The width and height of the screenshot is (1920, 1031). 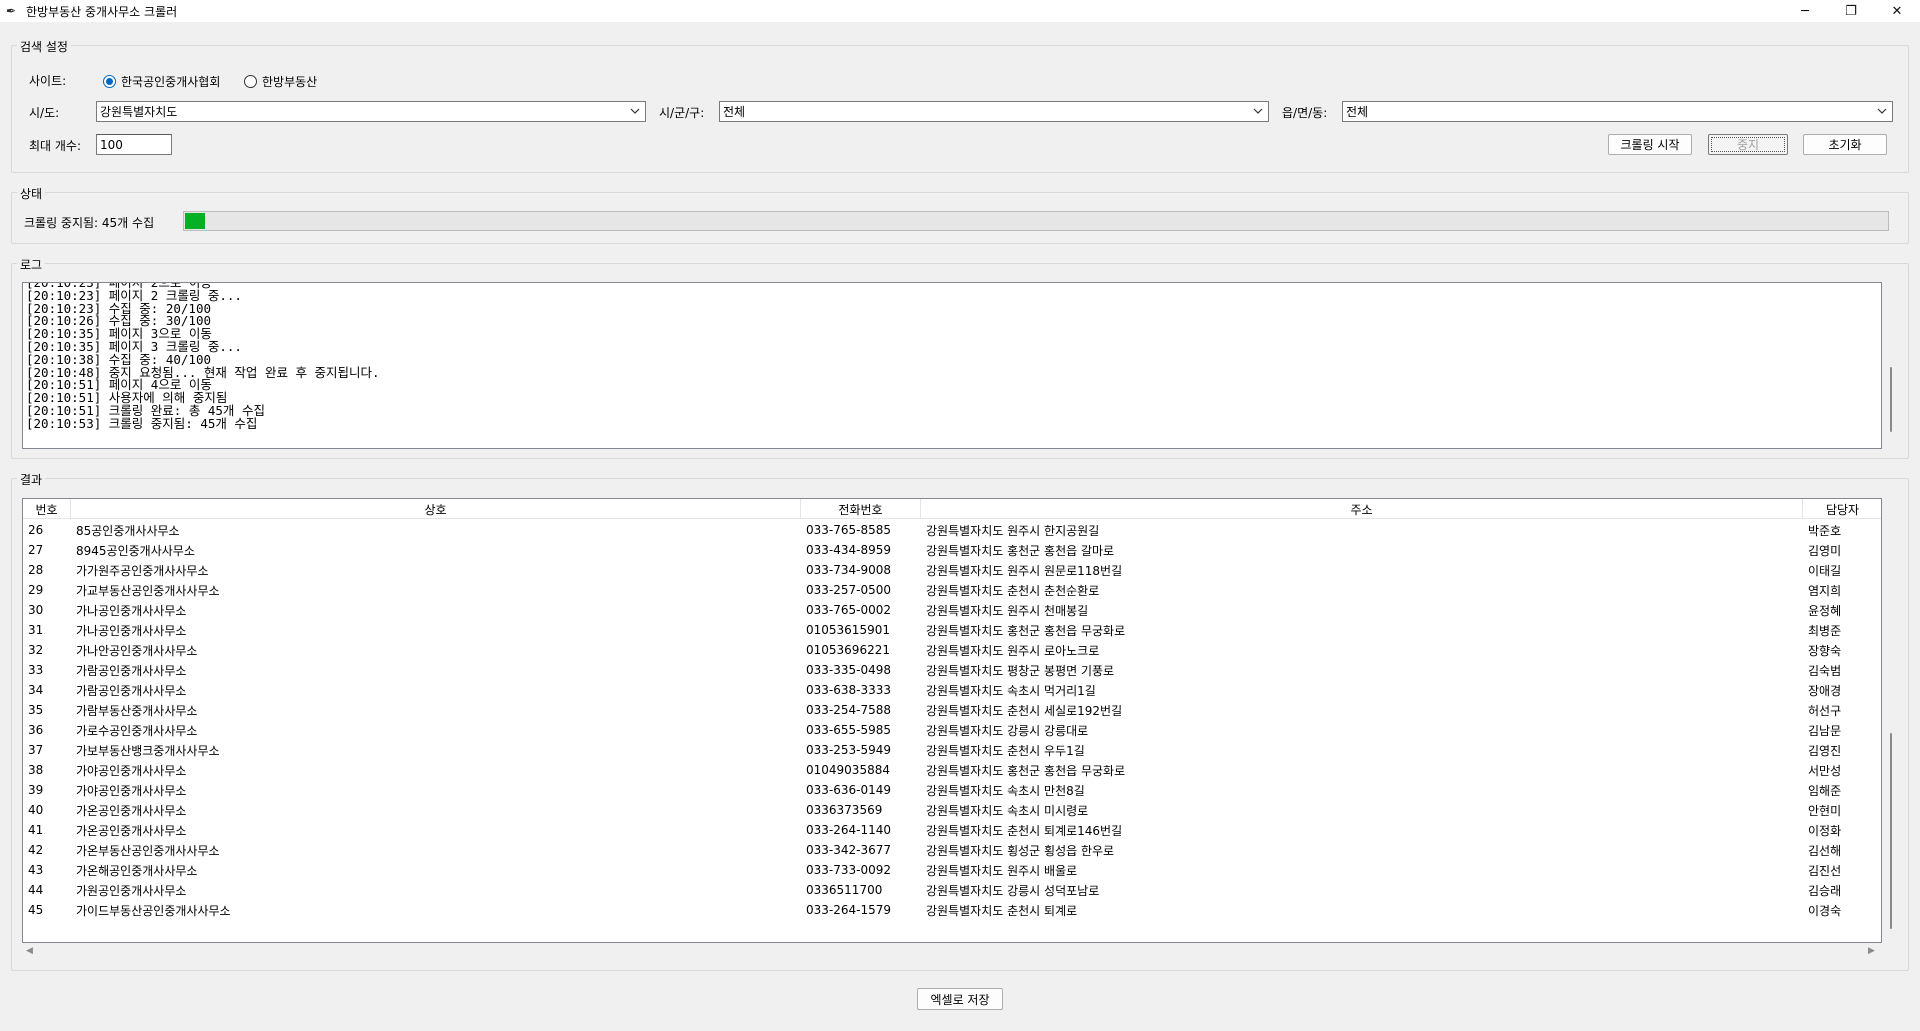 What do you see at coordinates (131, 790) in the screenshot?
I see `table-cell: 가야공인중개사사무소` at bounding box center [131, 790].